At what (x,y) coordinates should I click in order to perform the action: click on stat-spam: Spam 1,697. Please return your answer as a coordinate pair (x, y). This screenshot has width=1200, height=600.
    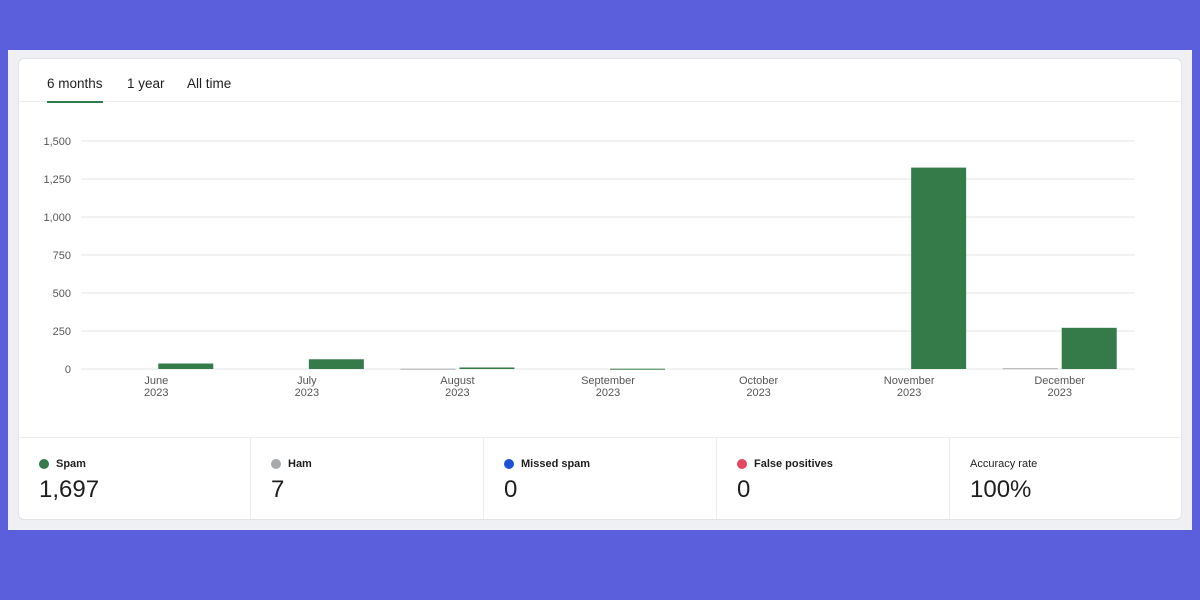
    Looking at the image, I should click on (135, 478).